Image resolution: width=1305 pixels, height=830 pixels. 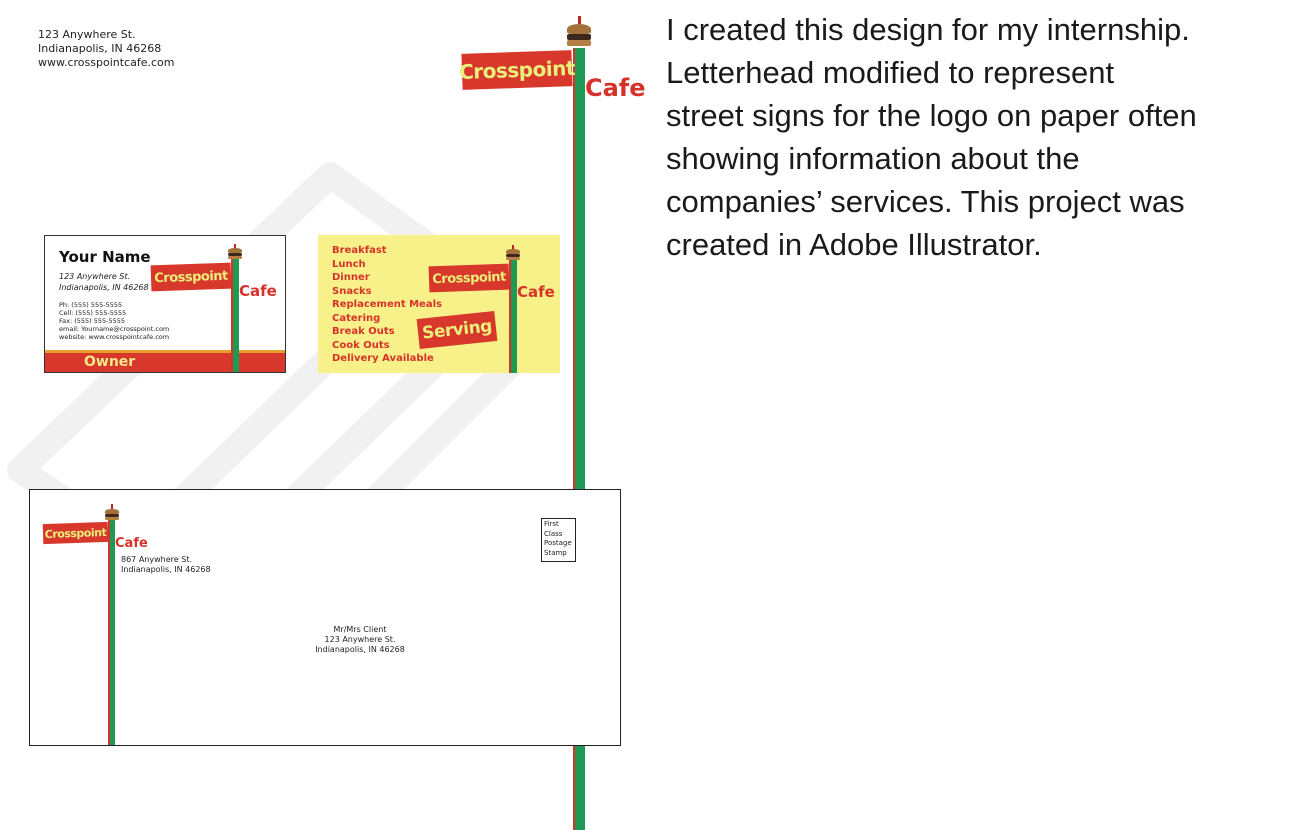 I want to click on card-address: 123 Anywhere St. Indianapolis, IN 46268, so click(x=104, y=282).